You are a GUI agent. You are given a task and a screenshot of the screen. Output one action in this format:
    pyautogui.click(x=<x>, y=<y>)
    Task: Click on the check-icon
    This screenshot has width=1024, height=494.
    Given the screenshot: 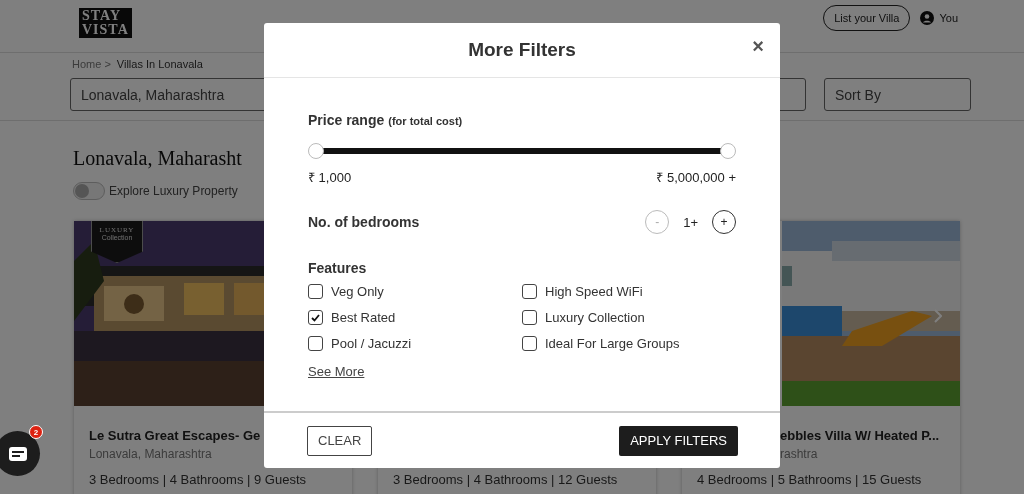 What is the action you would take?
    pyautogui.click(x=315, y=317)
    